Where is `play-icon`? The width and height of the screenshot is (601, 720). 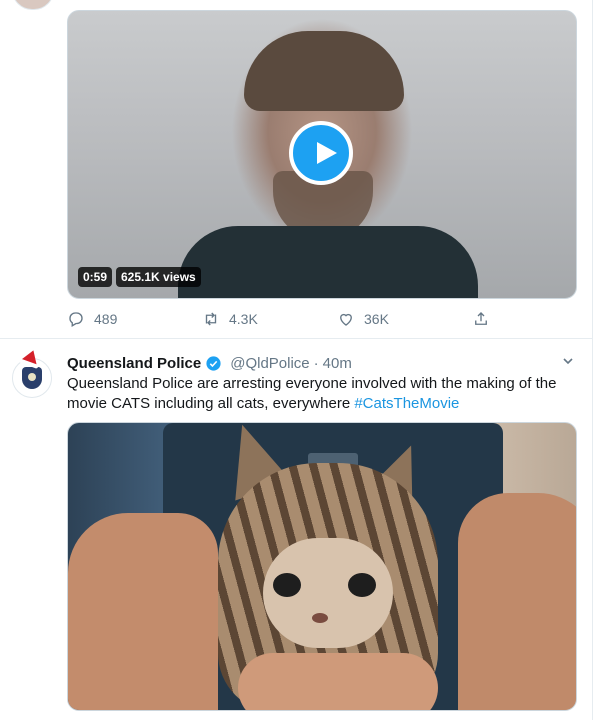 play-icon is located at coordinates (321, 153).